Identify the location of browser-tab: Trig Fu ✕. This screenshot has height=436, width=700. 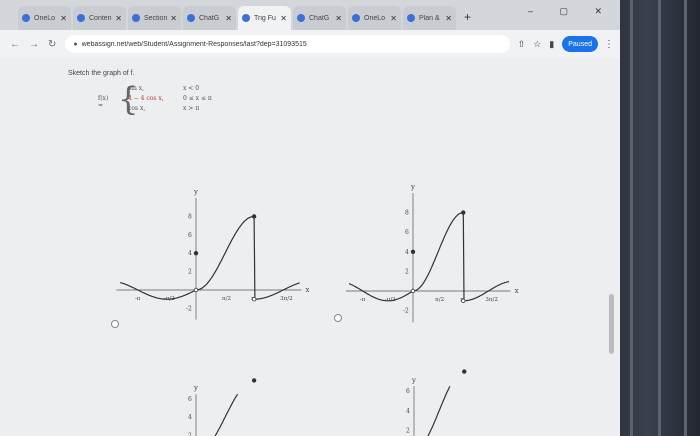
(264, 18).